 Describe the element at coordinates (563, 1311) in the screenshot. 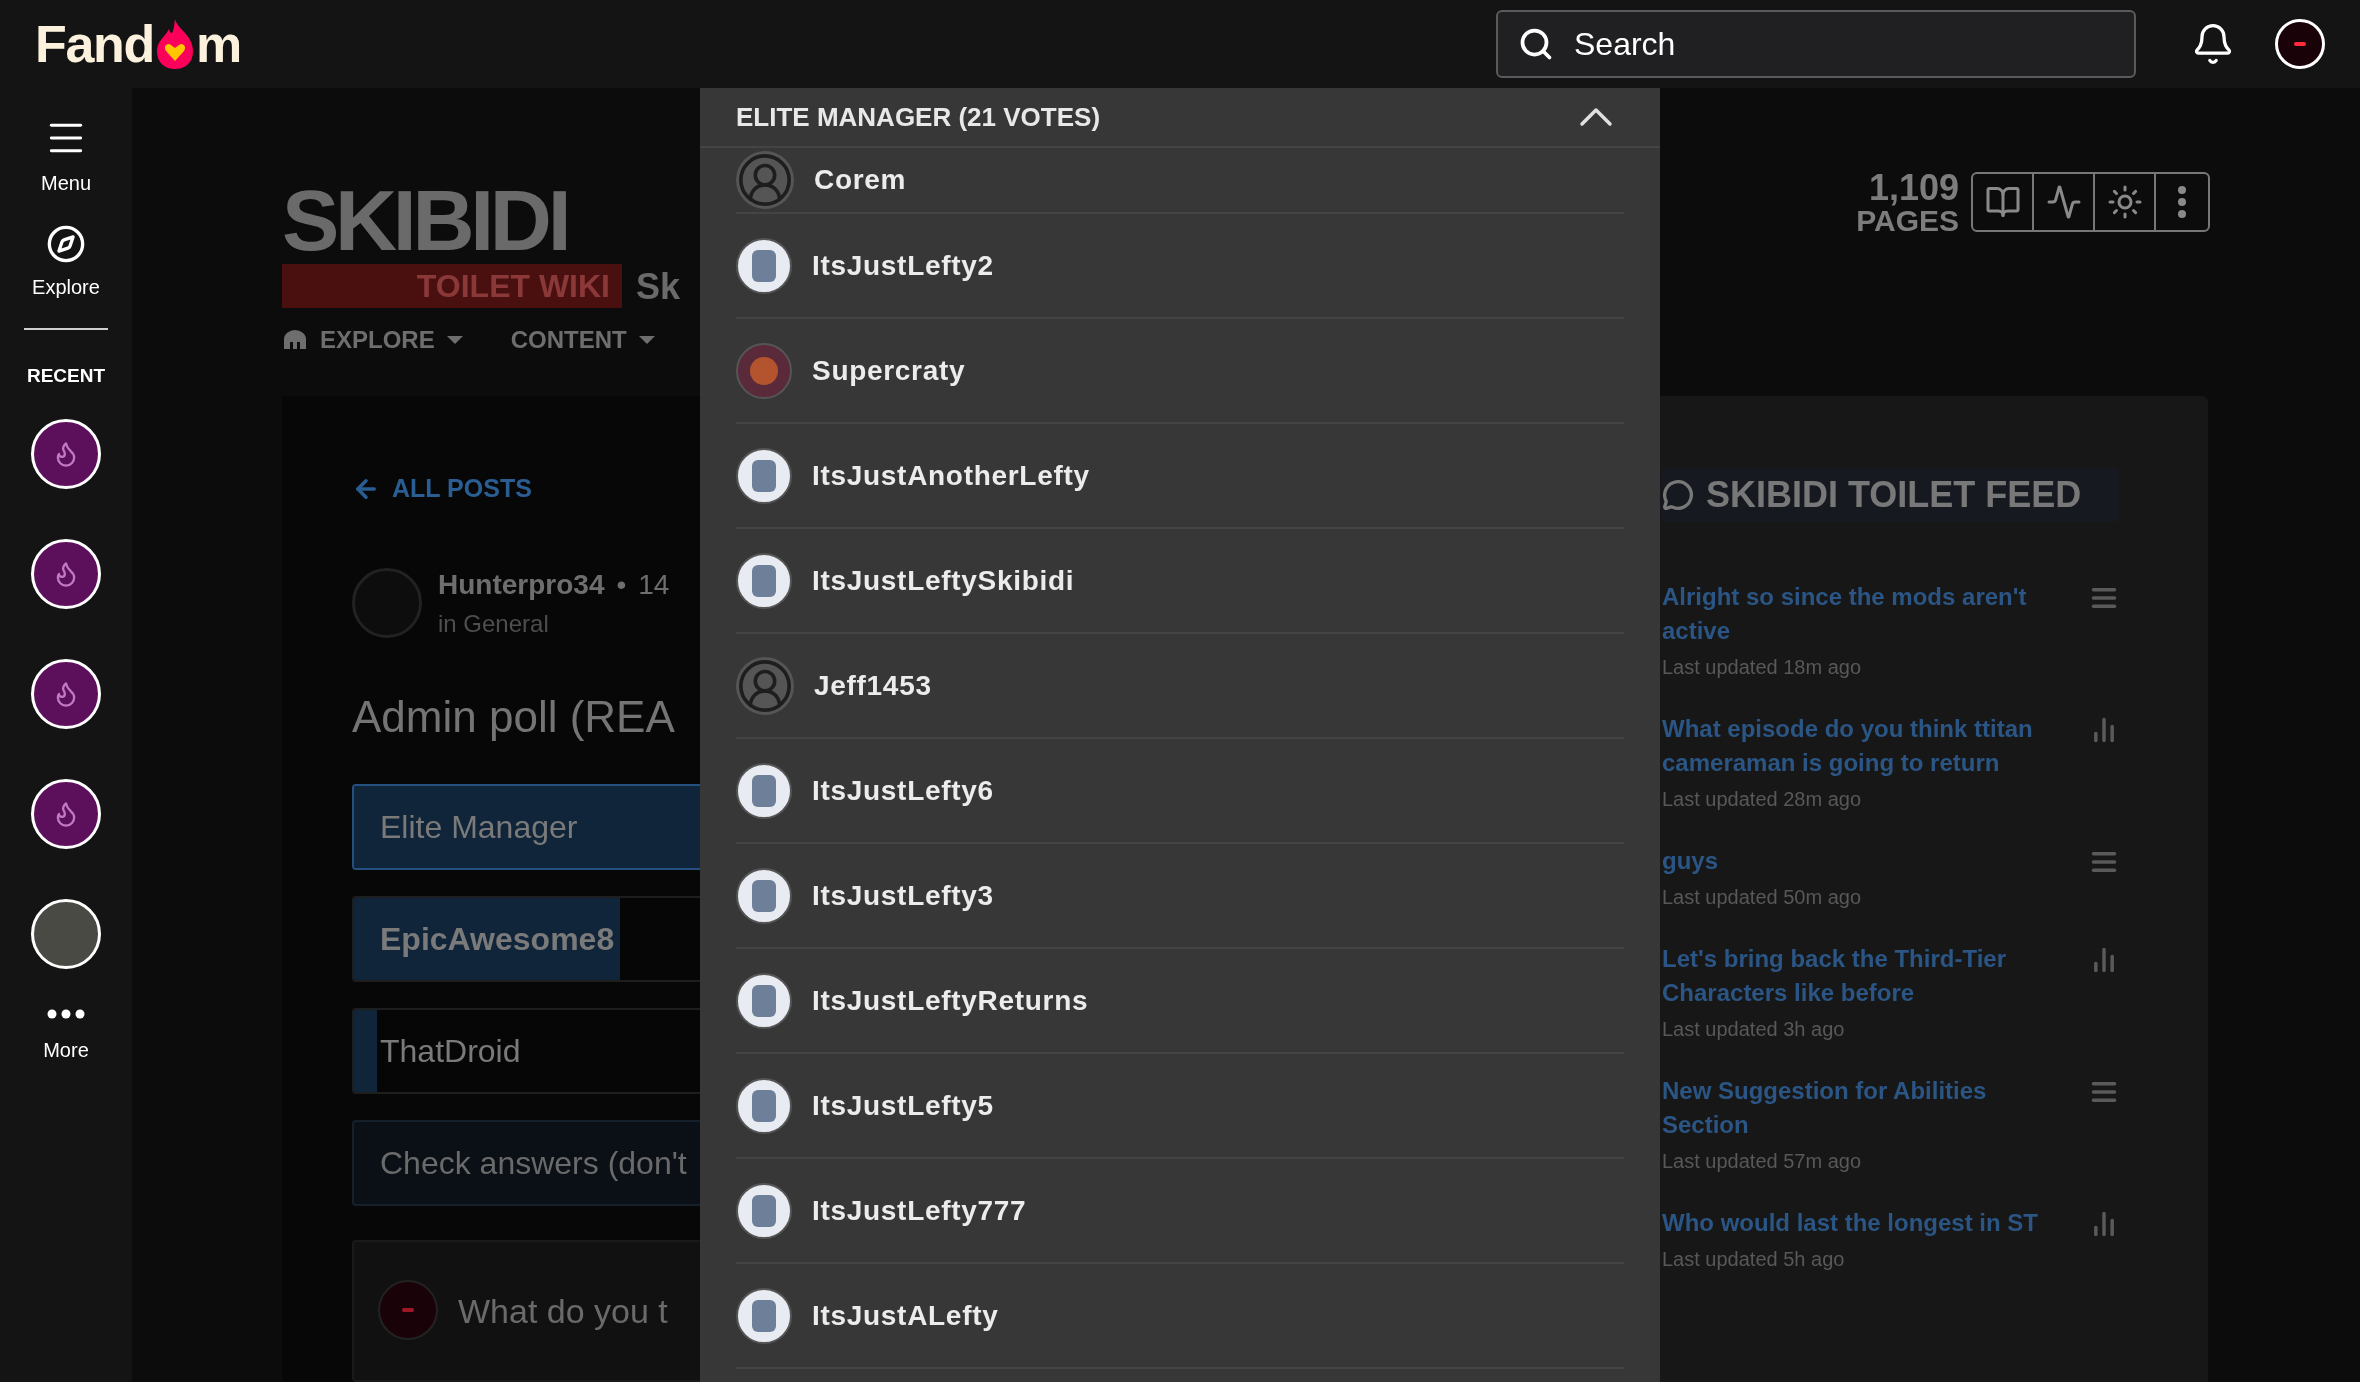

I see `comment-placeholder: What do you t` at that location.